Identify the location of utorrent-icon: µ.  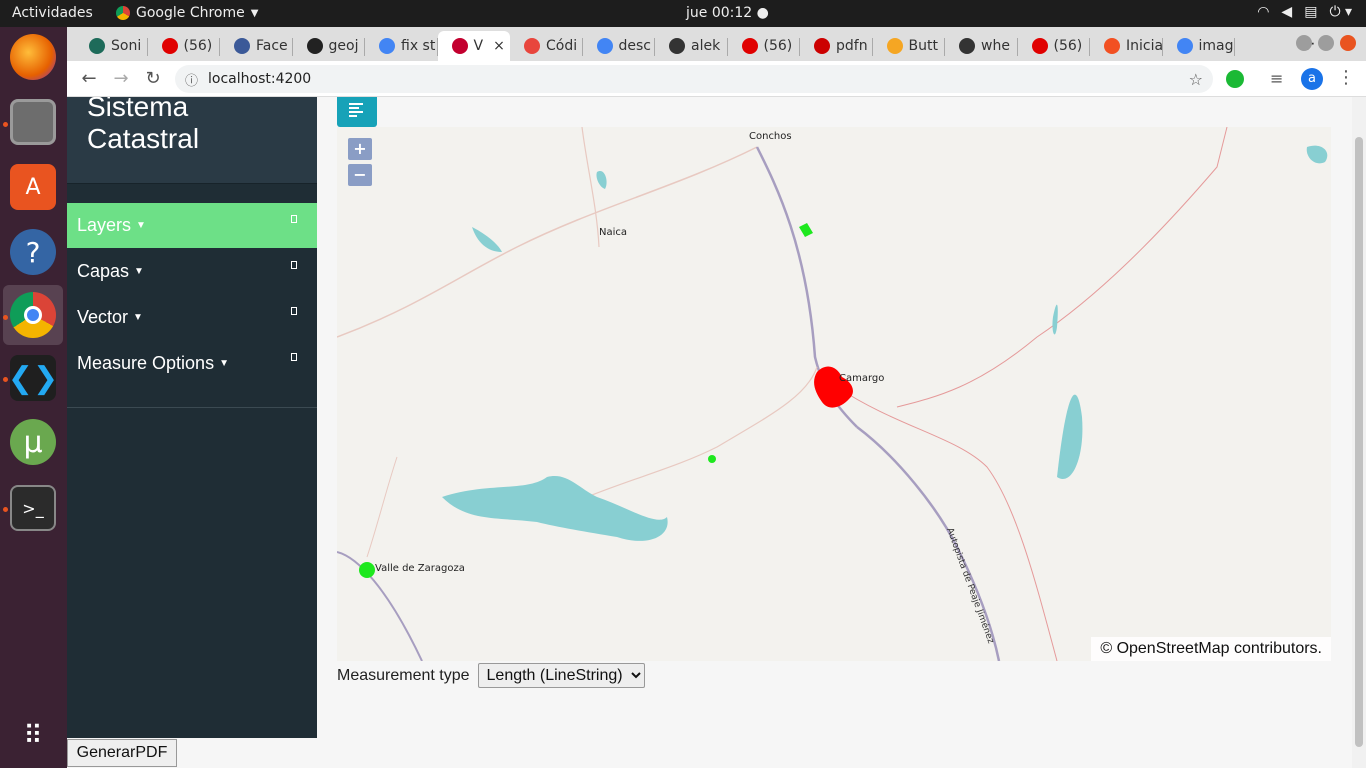
(33, 442).